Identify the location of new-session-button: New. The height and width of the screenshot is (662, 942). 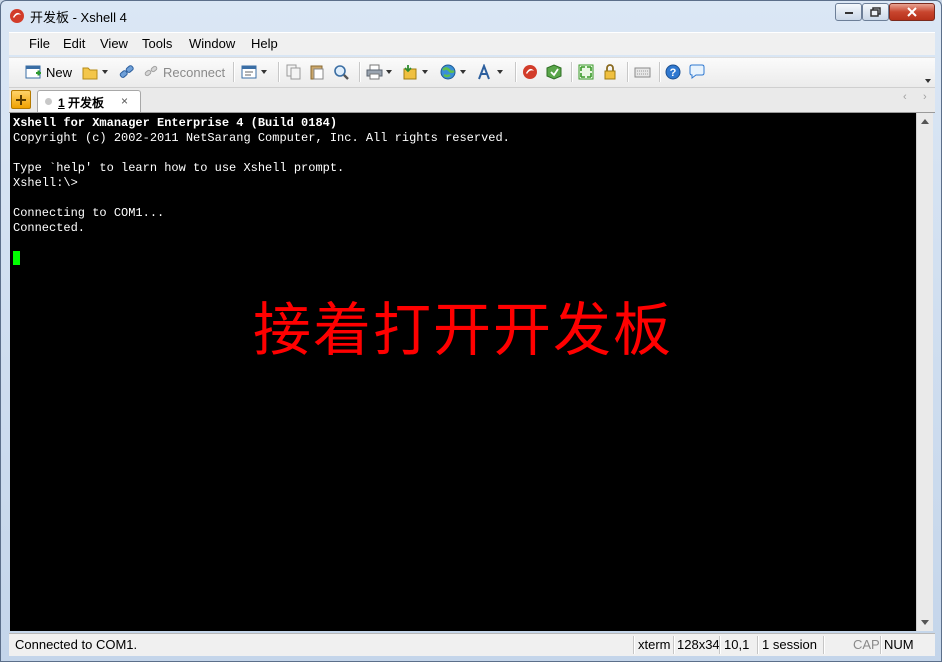
(48, 72).